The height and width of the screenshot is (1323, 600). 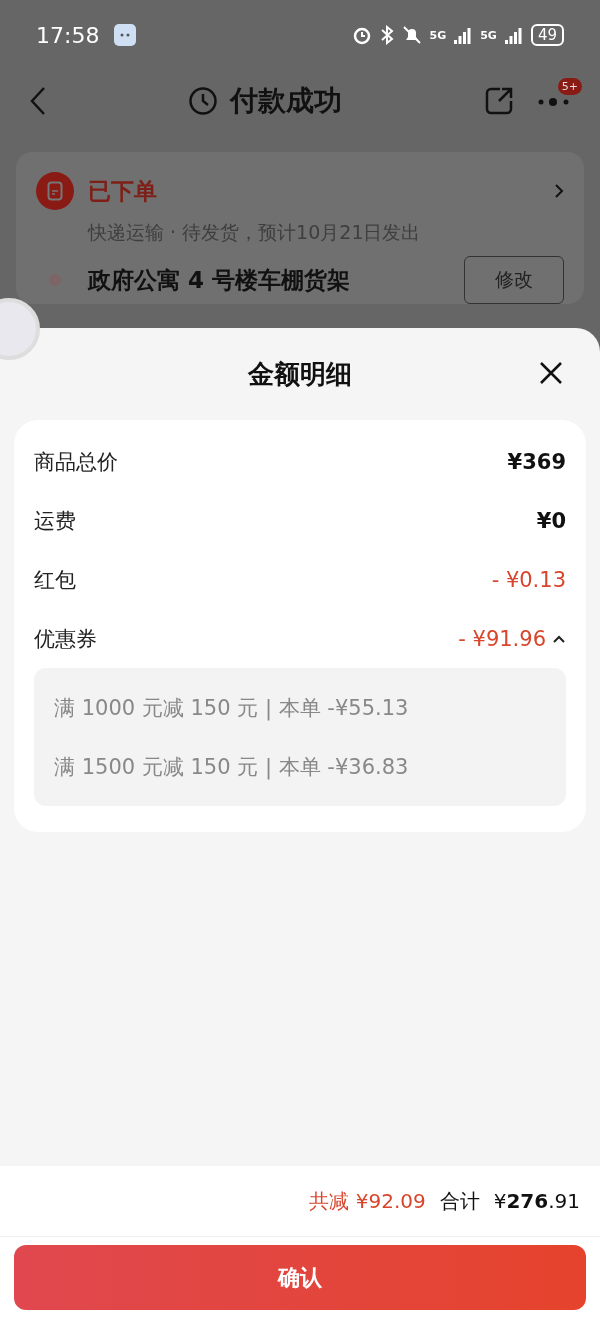 What do you see at coordinates (514, 280) in the screenshot?
I see `edit-button: 修改` at bounding box center [514, 280].